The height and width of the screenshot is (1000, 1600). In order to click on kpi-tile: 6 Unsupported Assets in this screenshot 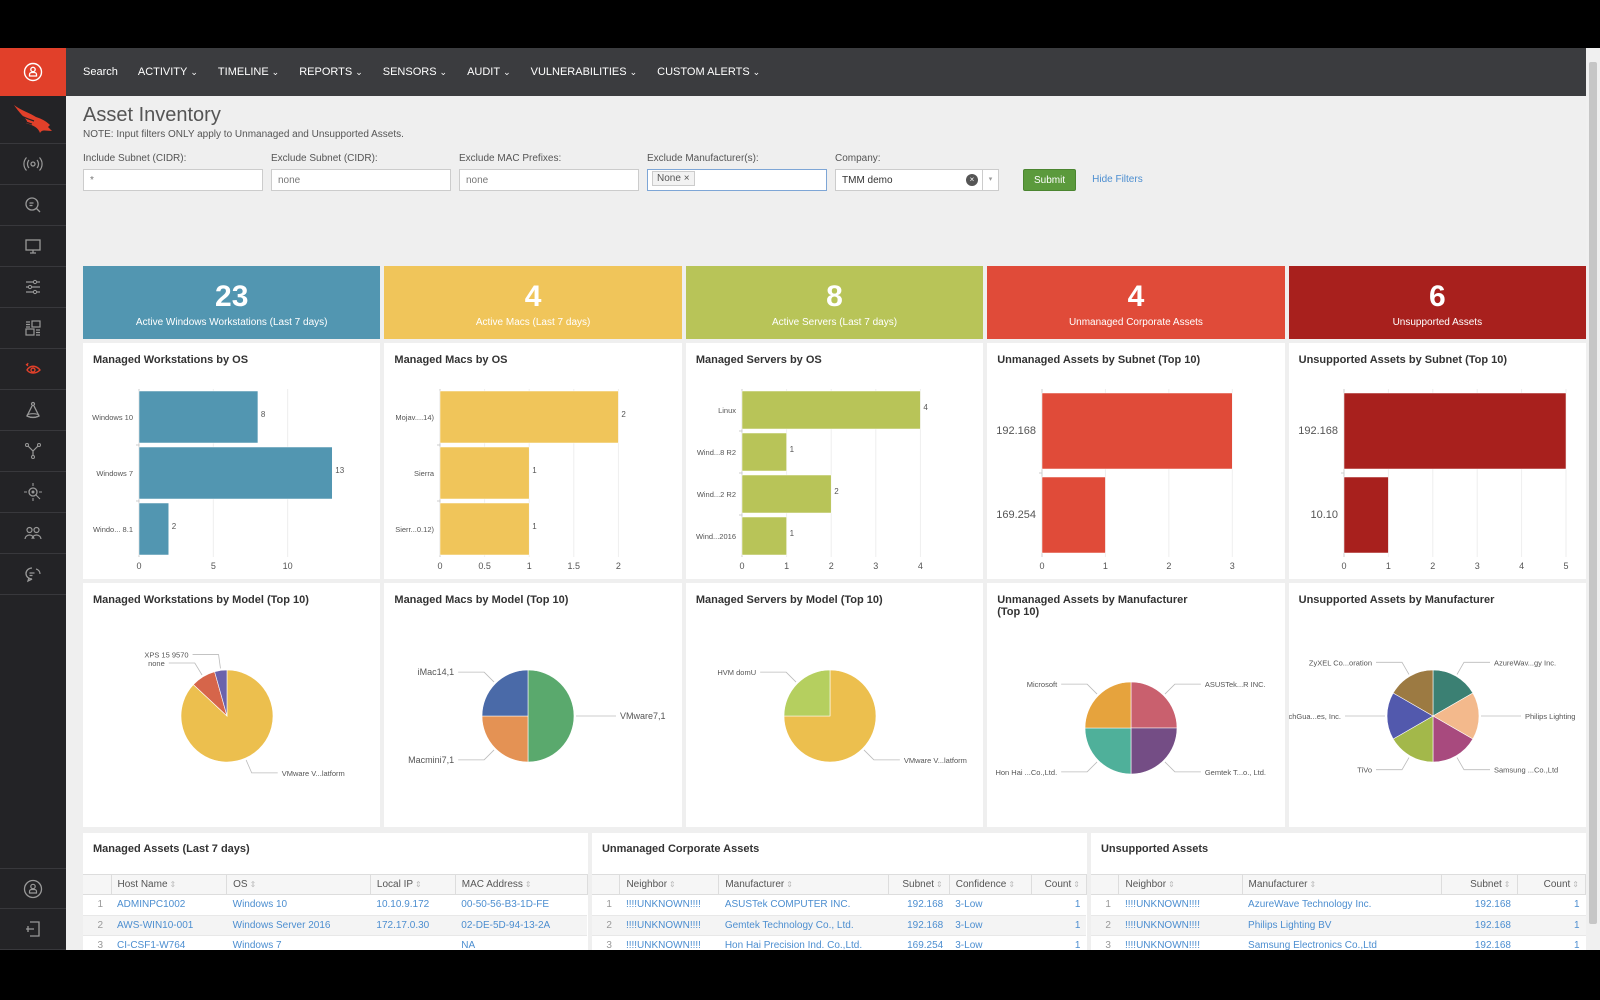, I will do `click(1437, 302)`.